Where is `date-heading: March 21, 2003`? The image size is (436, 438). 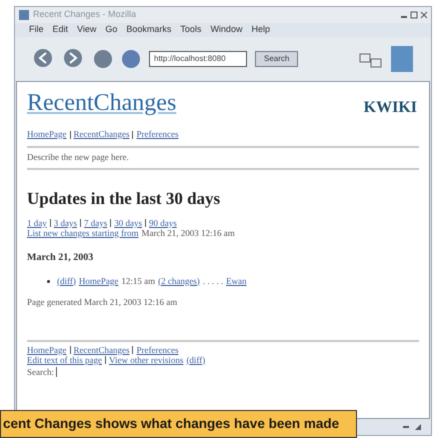
date-heading: March 21, 2003 is located at coordinates (60, 257).